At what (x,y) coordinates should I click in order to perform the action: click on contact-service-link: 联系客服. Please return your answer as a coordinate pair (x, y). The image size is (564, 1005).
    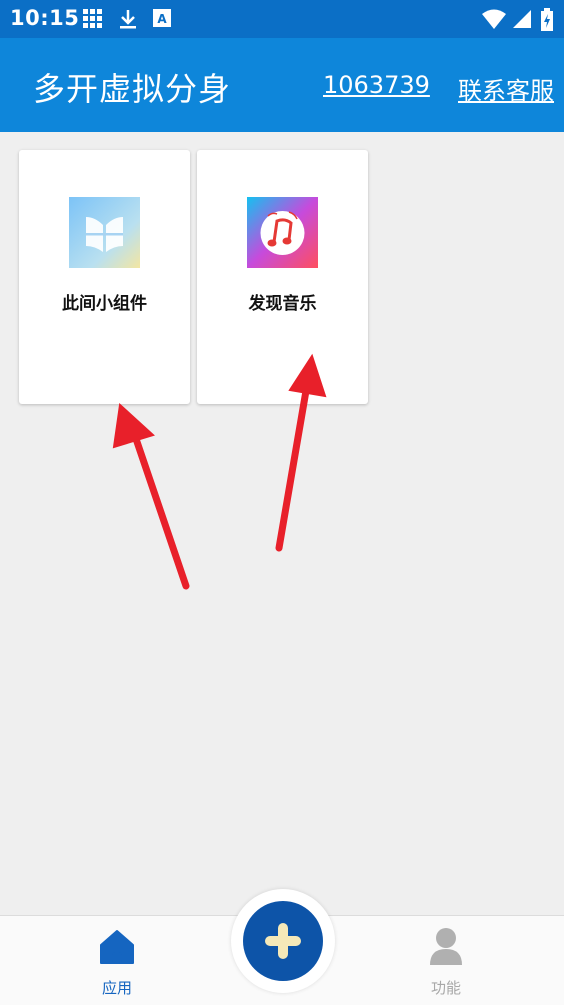
    Looking at the image, I should click on (506, 88).